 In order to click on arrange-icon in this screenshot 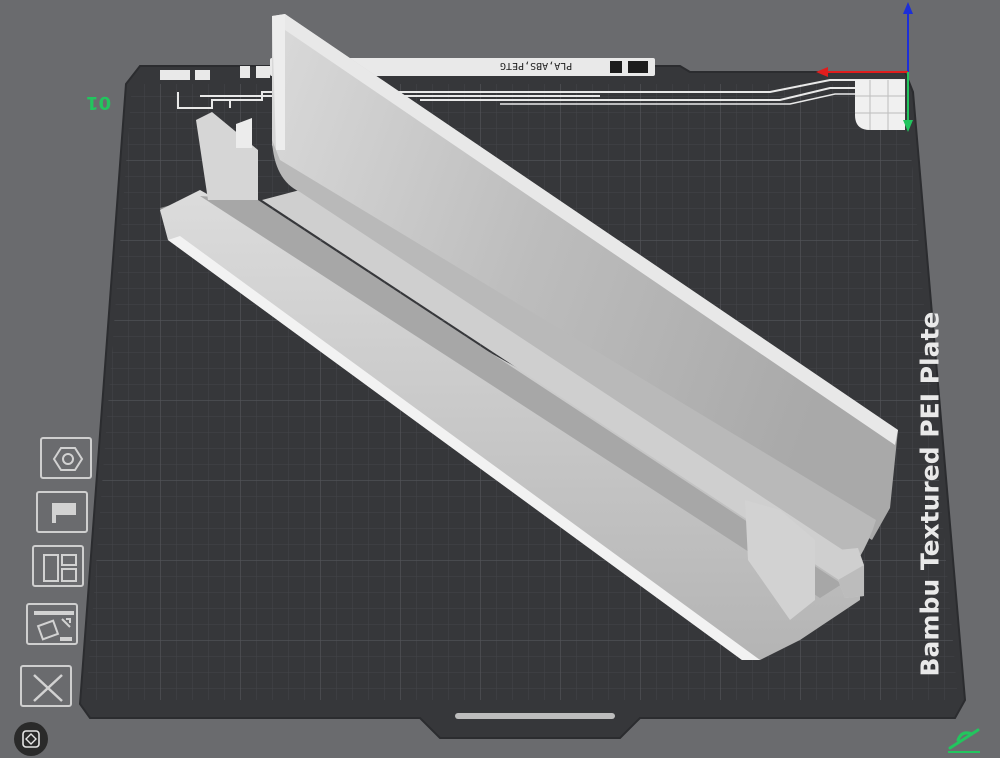, I will do `click(60, 568)`.